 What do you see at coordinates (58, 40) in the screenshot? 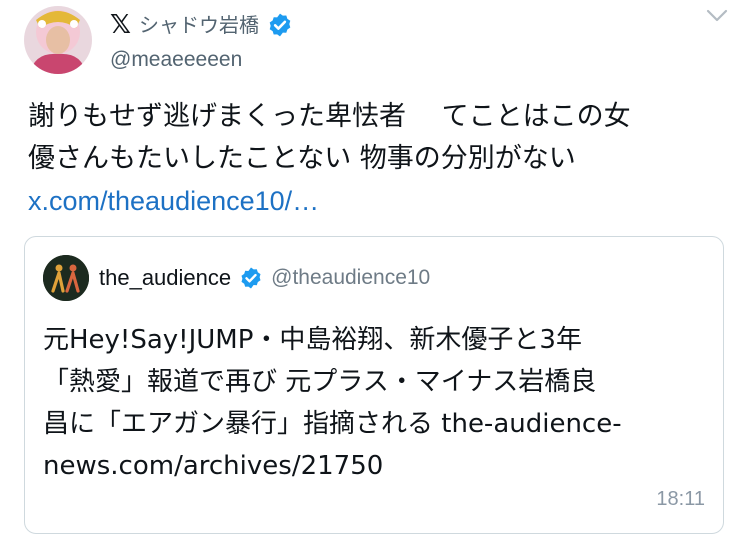
I see `author-avatar` at bounding box center [58, 40].